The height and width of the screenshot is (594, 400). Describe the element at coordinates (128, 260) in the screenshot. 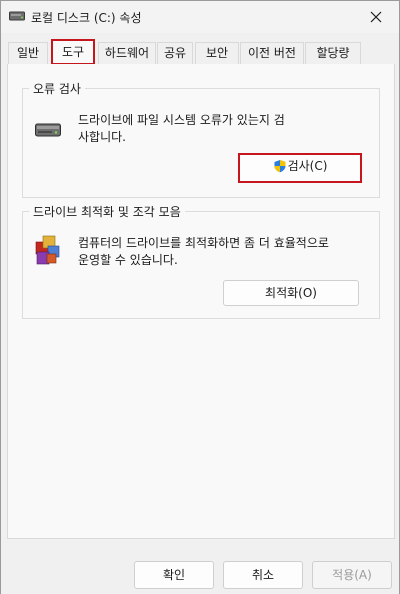

I see `optimize-desc-line2: 운영할 수 있습니다.` at that location.